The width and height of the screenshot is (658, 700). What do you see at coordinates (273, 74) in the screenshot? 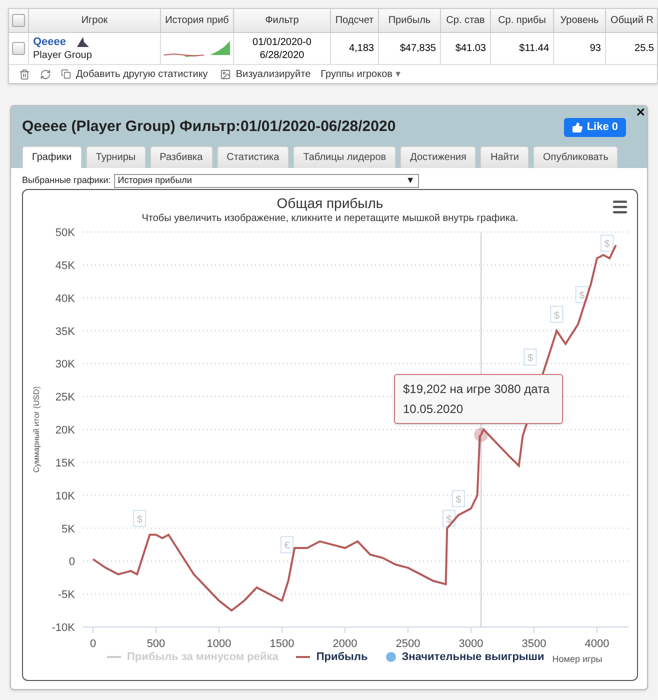
I see `visualize-button: Визуализируйте` at bounding box center [273, 74].